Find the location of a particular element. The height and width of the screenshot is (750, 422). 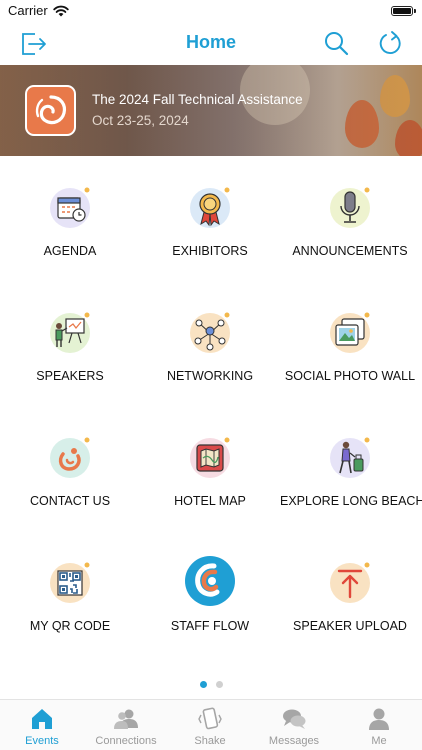

tile-networking: NETWORKING is located at coordinates (210, 343).